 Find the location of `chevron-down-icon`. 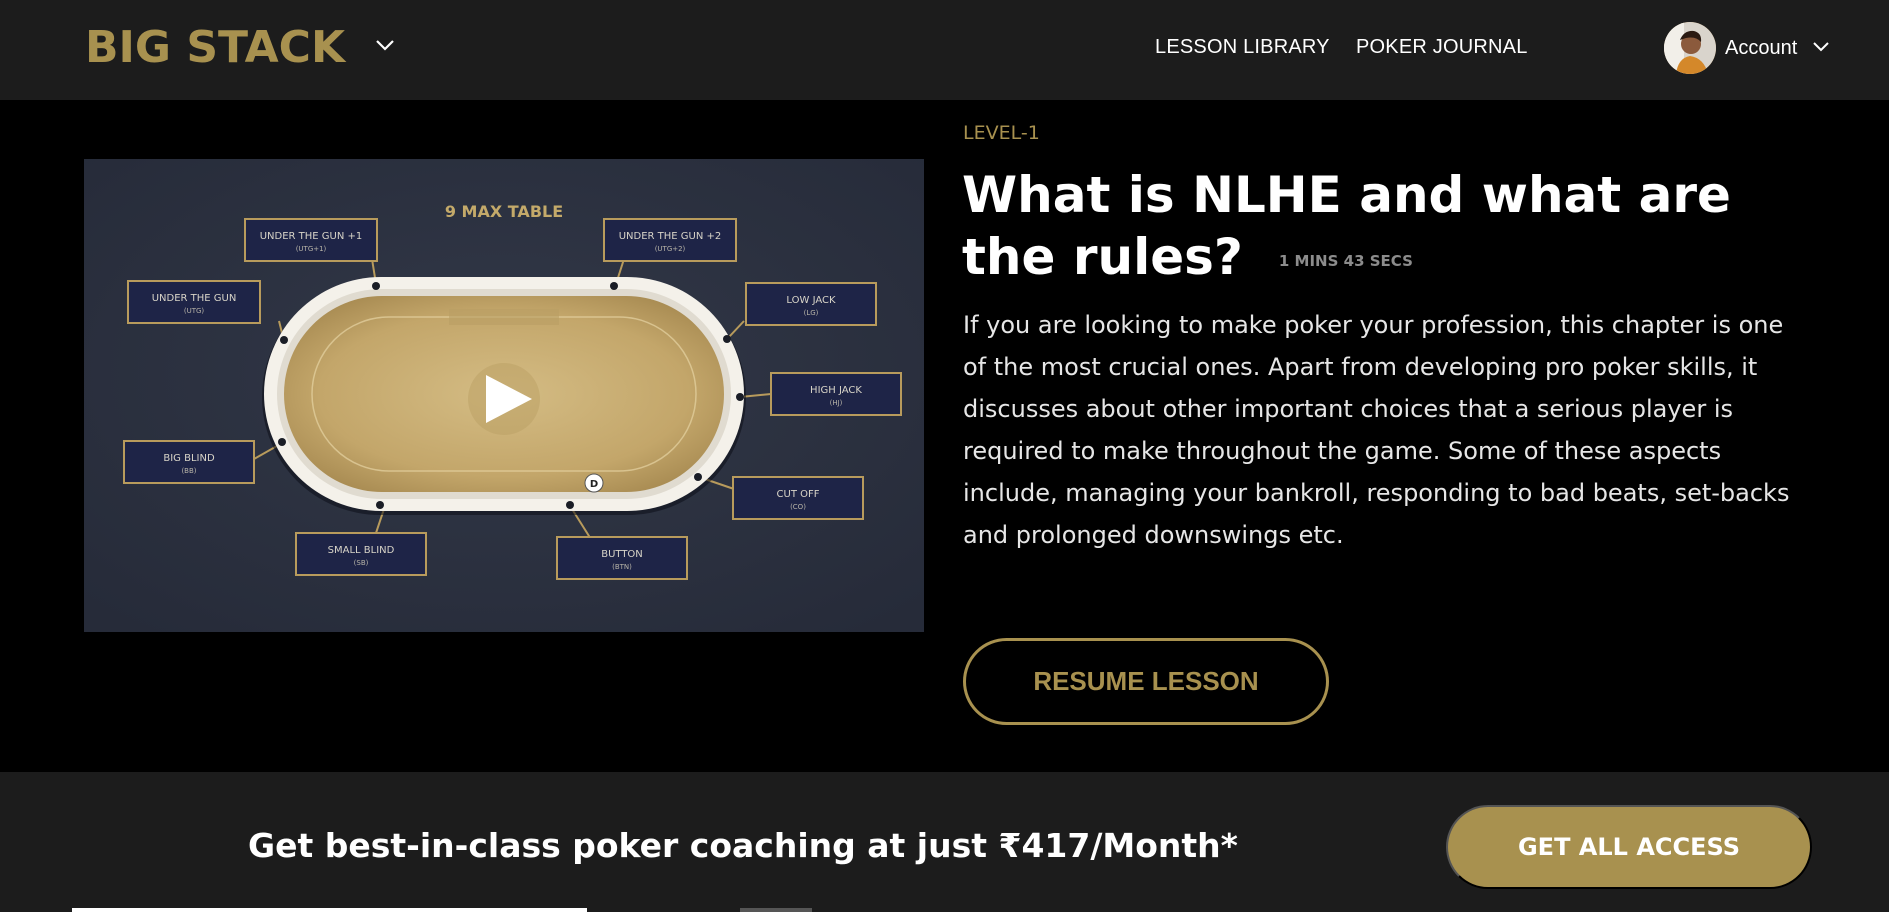

chevron-down-icon is located at coordinates (385, 45).